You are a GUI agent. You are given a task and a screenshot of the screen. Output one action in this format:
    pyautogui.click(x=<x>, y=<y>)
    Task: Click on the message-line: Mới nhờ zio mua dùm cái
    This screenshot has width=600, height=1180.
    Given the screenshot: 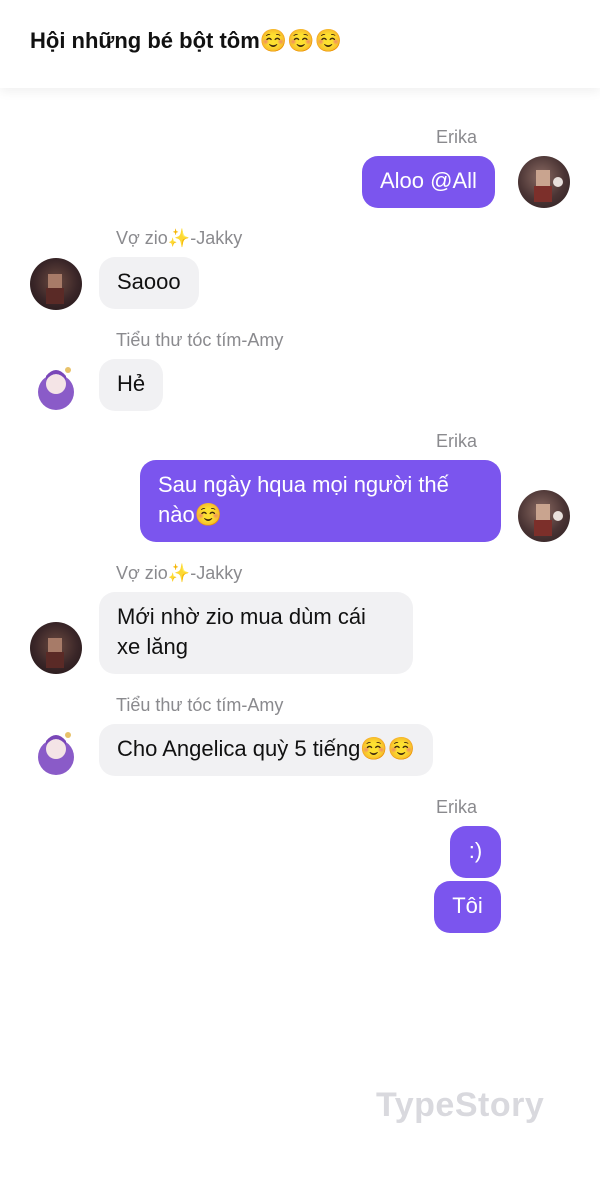 What is the action you would take?
    pyautogui.click(x=241, y=616)
    